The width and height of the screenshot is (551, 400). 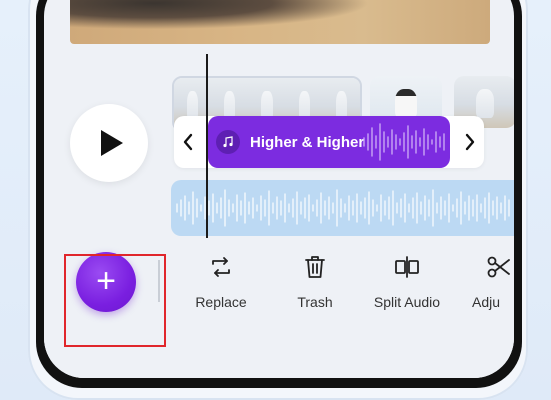 What do you see at coordinates (221, 267) in the screenshot?
I see `replace-icon` at bounding box center [221, 267].